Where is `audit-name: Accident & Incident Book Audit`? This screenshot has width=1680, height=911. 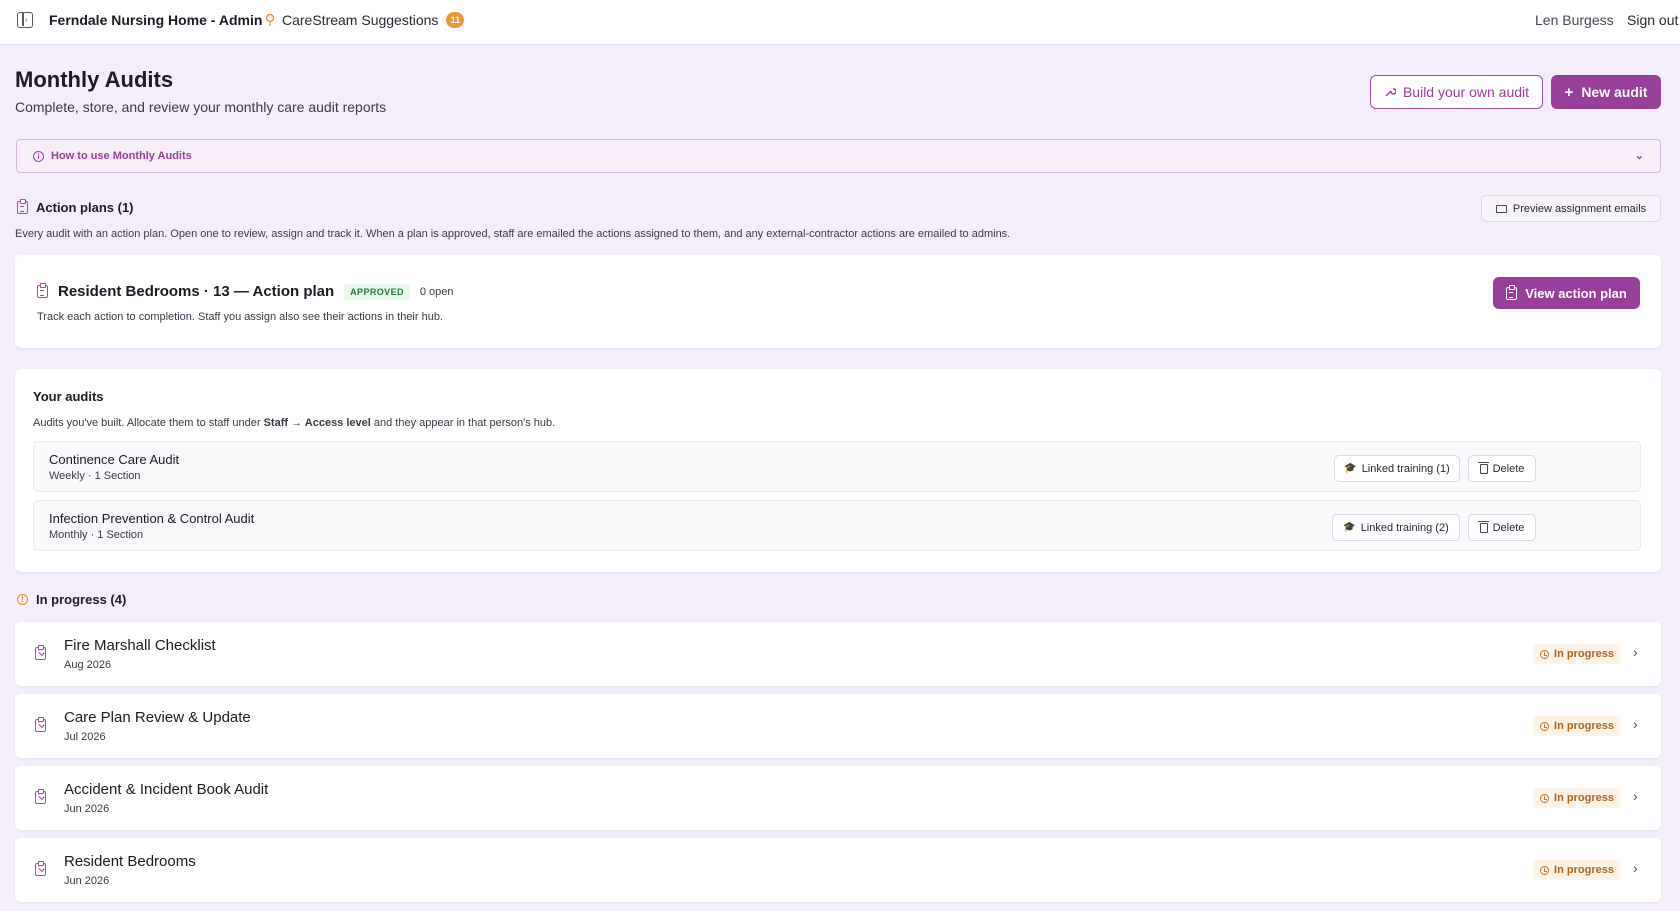
audit-name: Accident & Incident Book Audit is located at coordinates (166, 789).